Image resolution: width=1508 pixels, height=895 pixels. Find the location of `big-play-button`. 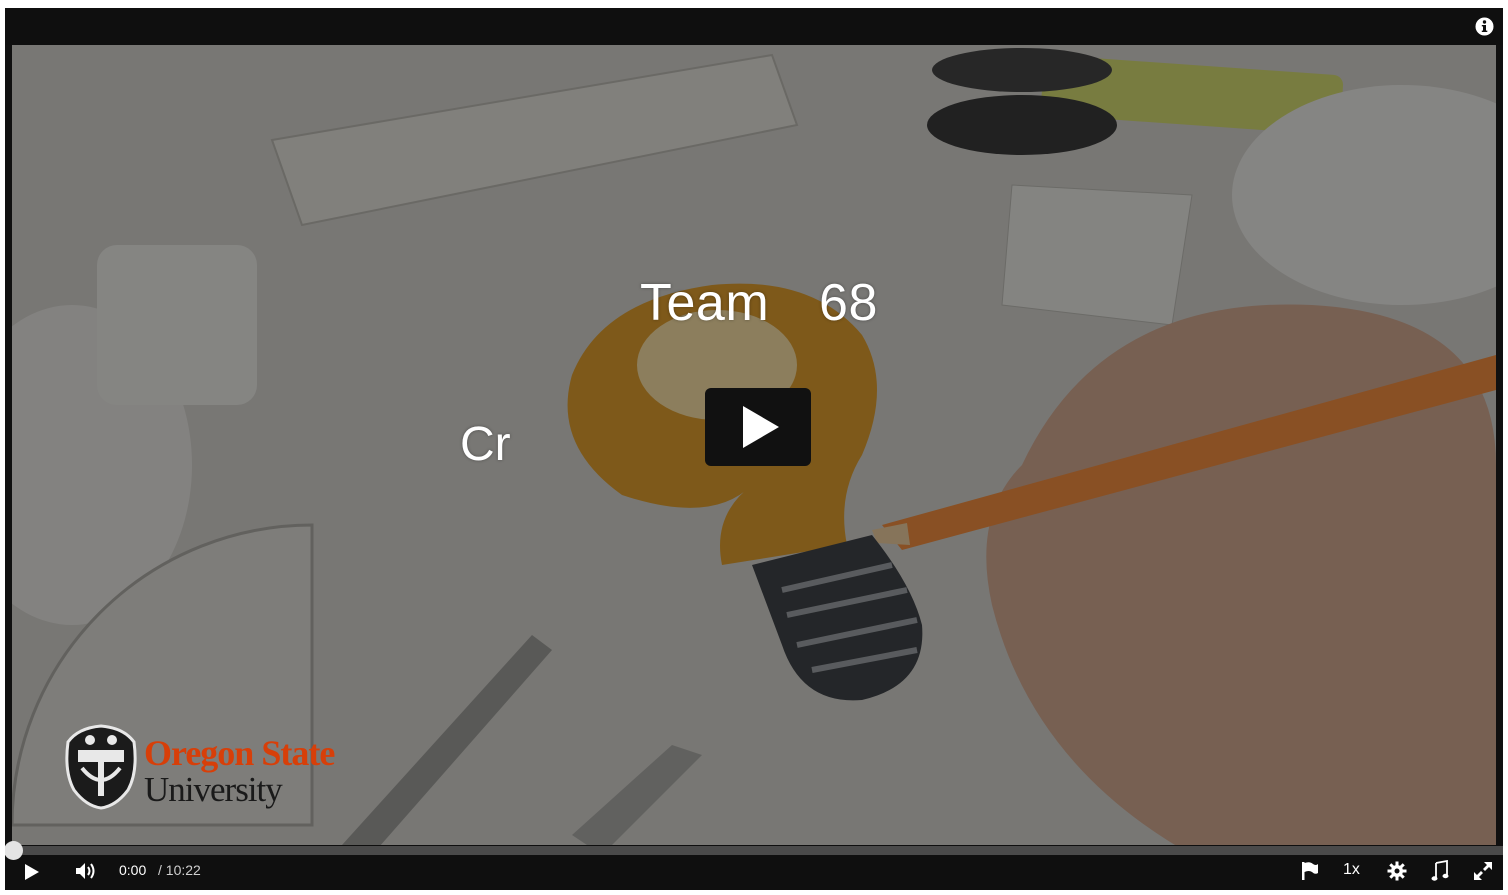

big-play-button is located at coordinates (758, 427).